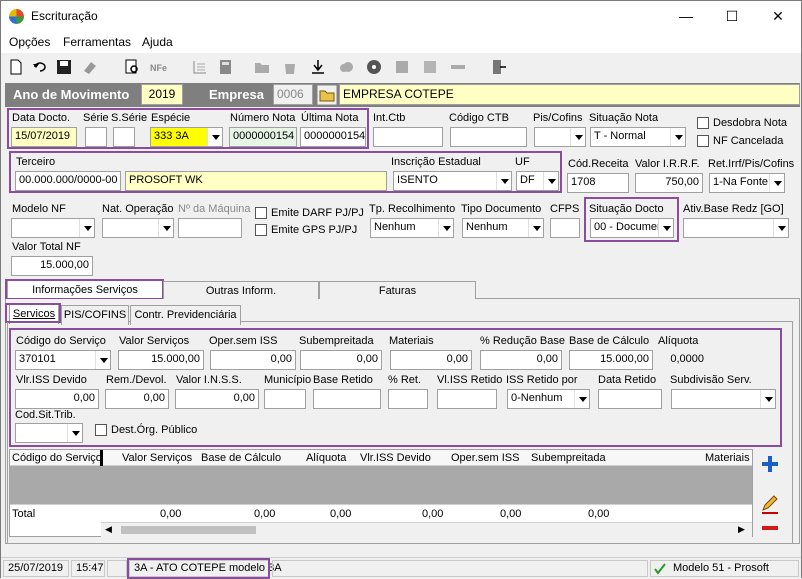  Describe the element at coordinates (723, 399) in the screenshot. I see `subdivisao-serv-select` at that location.